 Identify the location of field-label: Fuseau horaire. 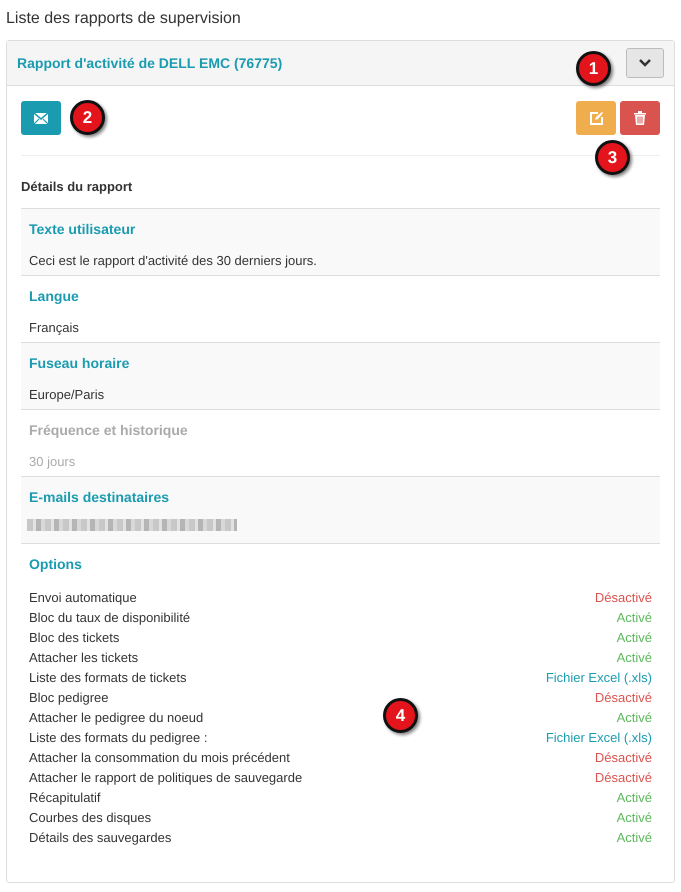
(79, 363).